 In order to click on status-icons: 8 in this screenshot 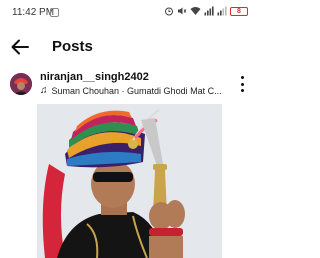, I will do `click(206, 11)`.